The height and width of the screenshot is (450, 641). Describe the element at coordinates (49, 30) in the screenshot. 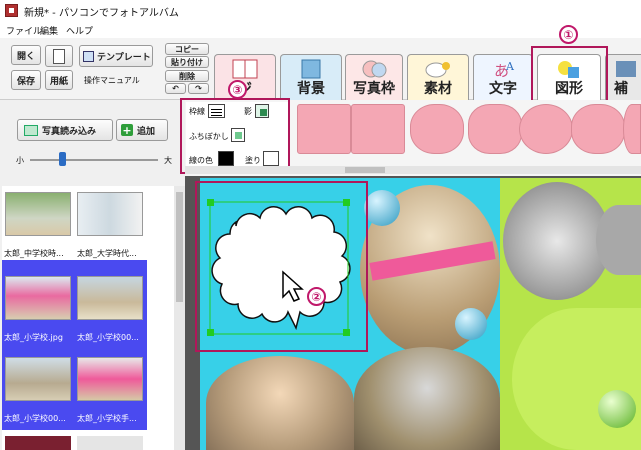

I see `menu-edit: 編集` at that location.